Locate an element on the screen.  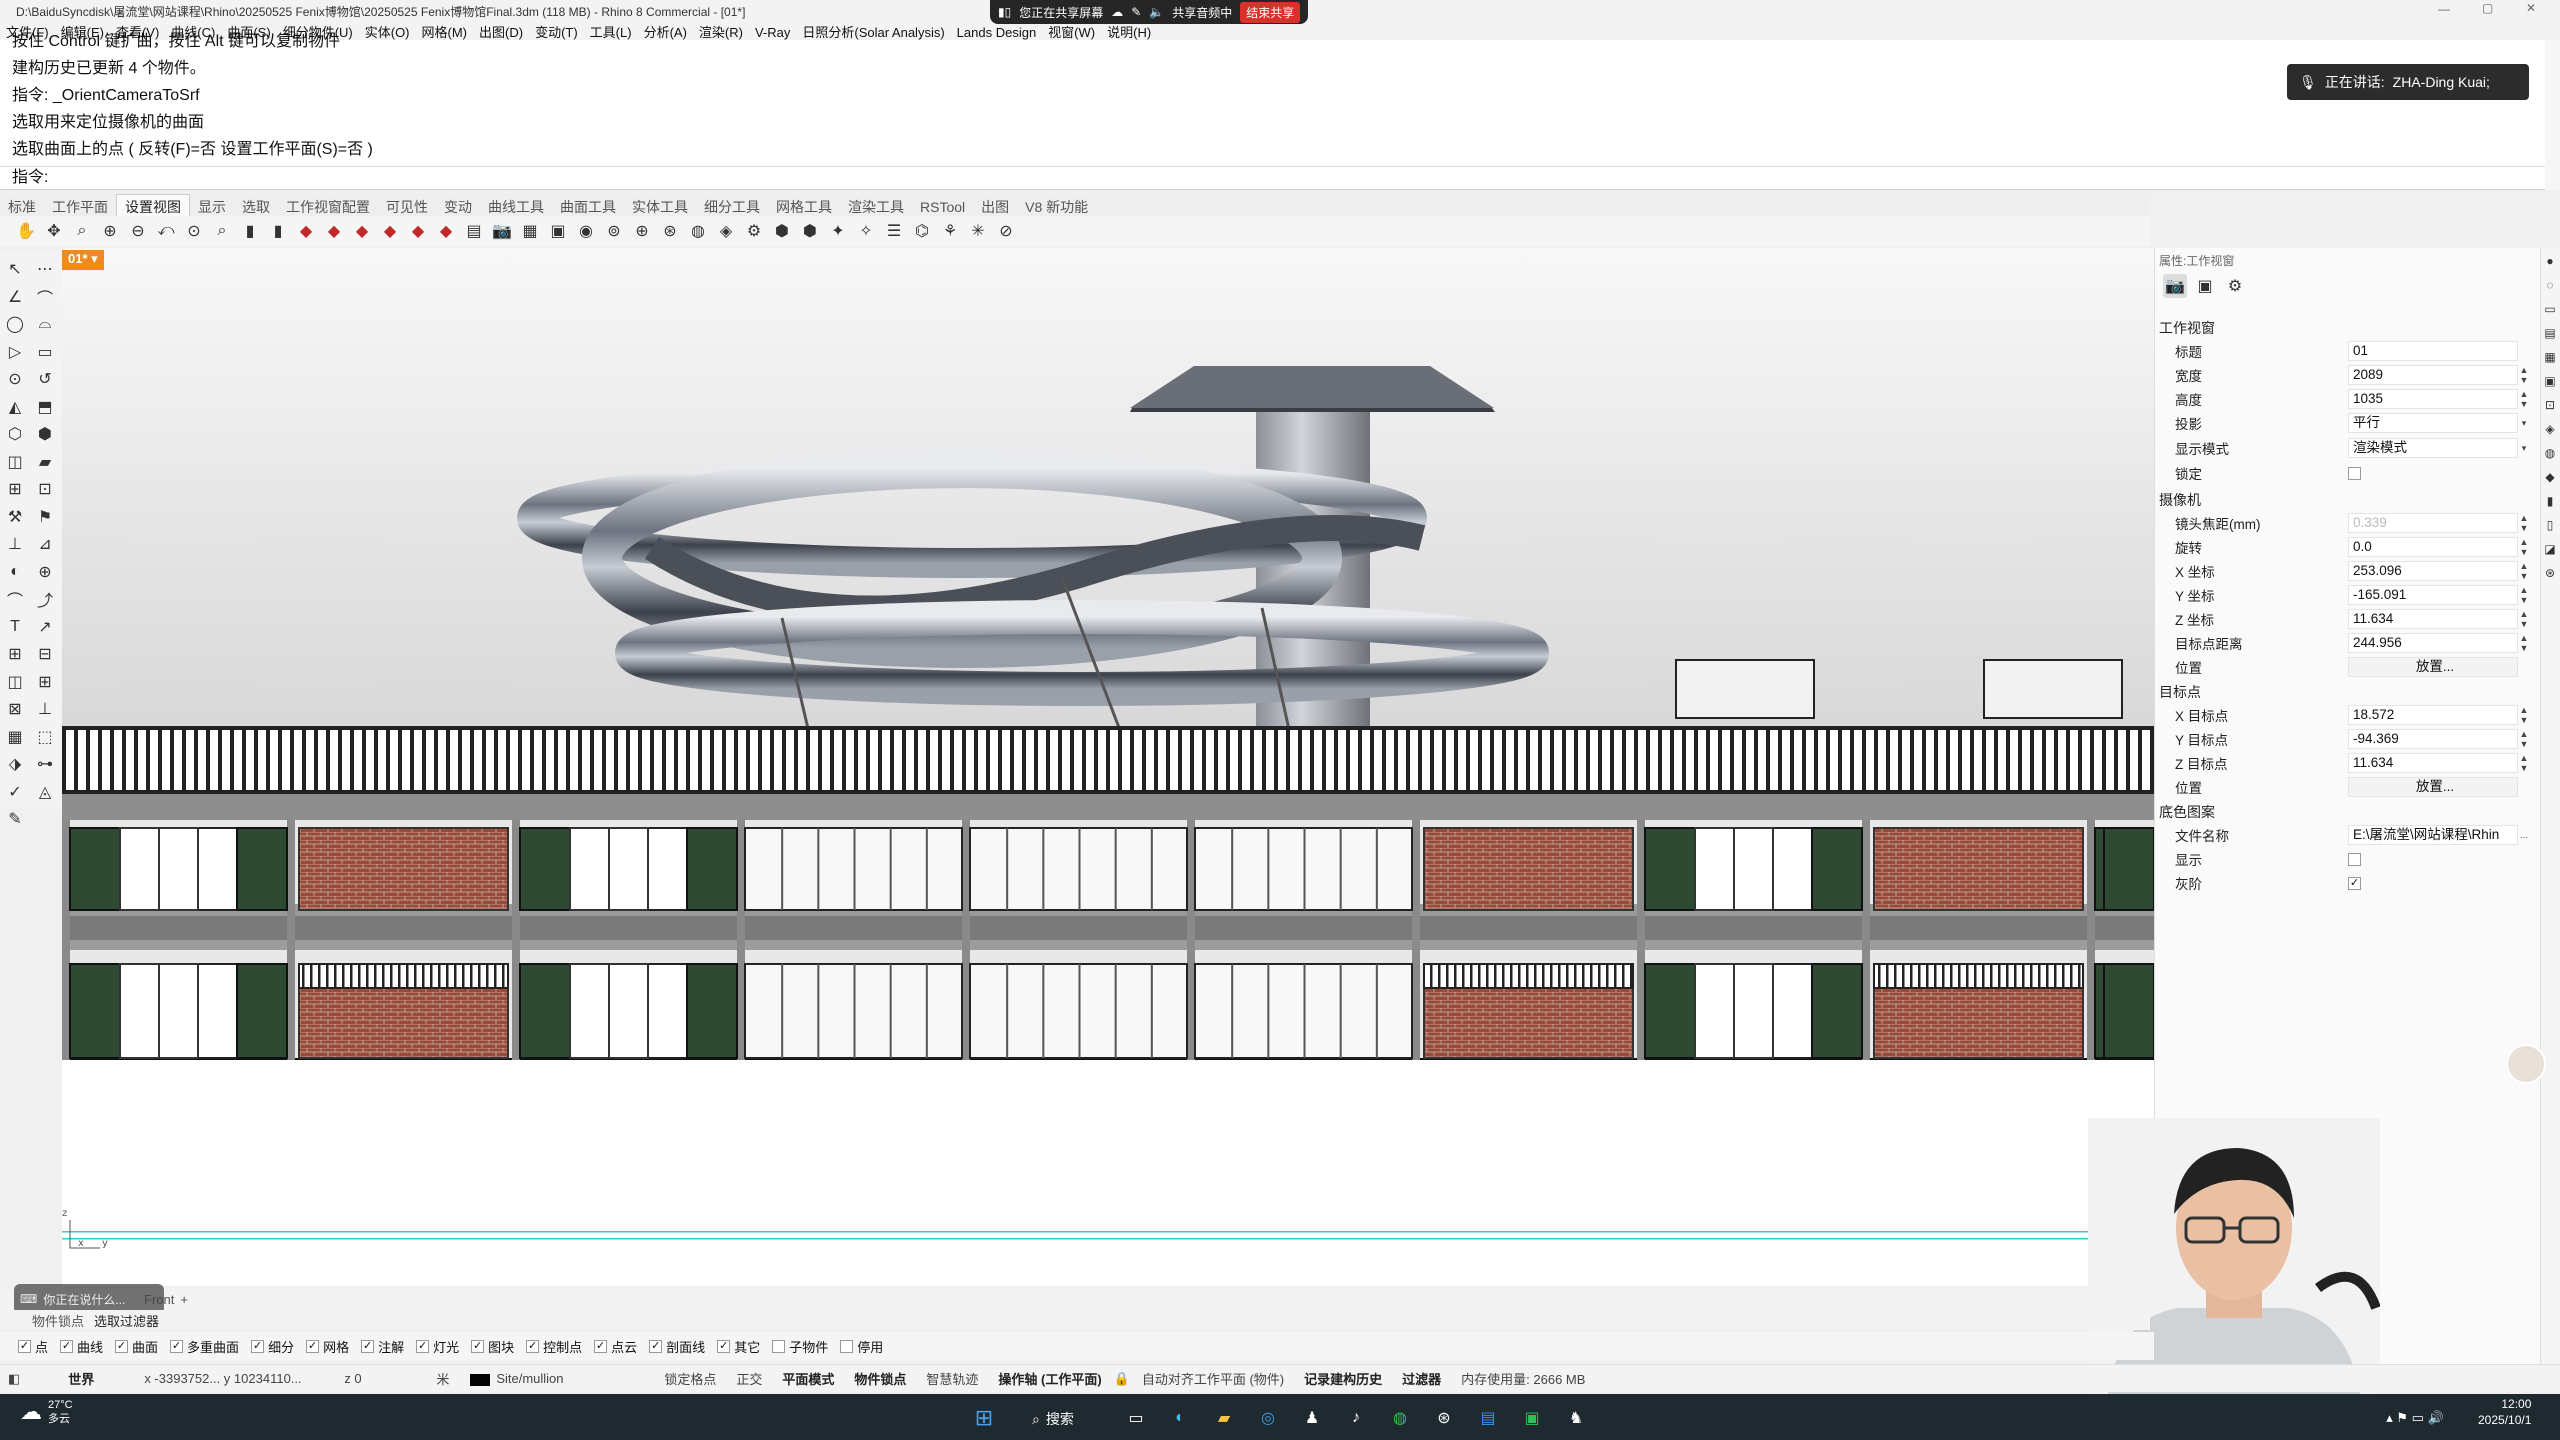
surface-tool-icon: ▰ is located at coordinates (45, 462).